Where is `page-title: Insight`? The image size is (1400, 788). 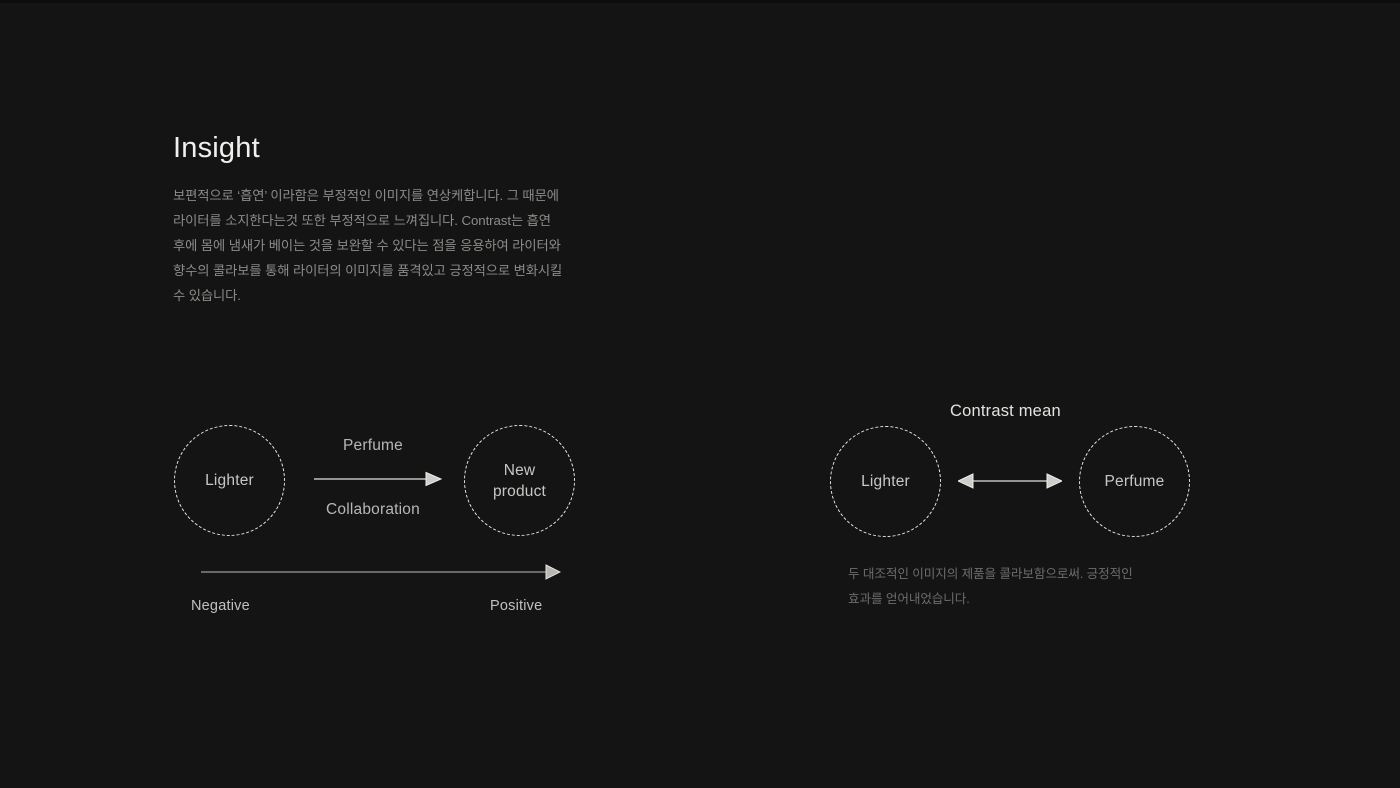
page-title: Insight is located at coordinates (216, 148).